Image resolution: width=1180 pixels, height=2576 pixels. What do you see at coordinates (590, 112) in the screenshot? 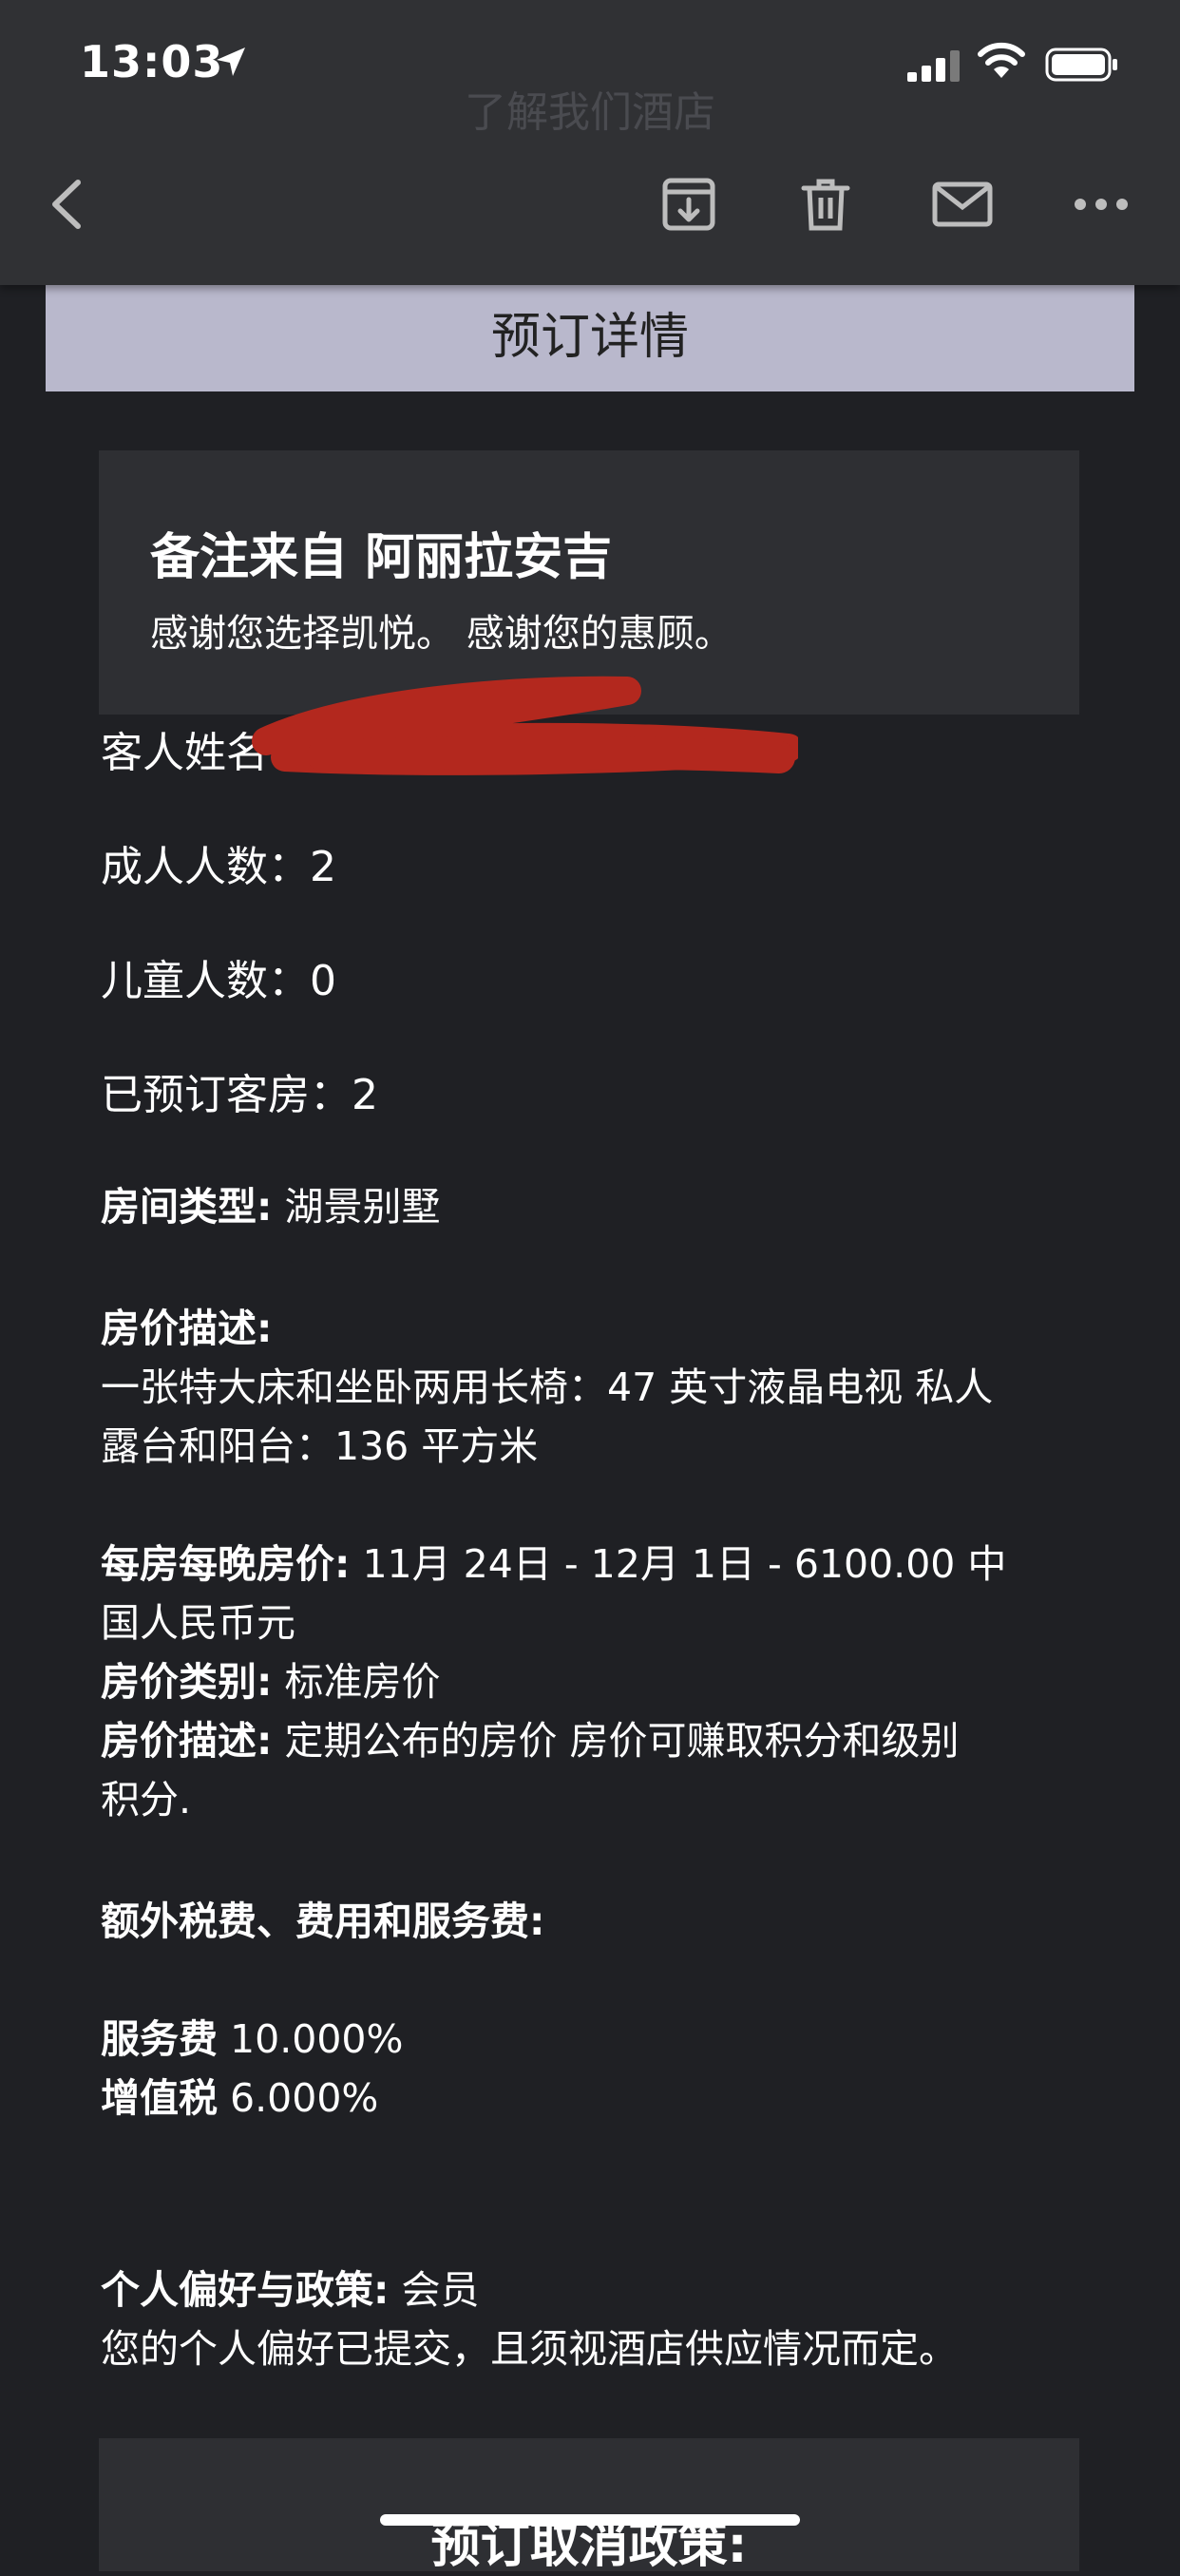
I see `ghost-email-title: 了解我们酒店` at bounding box center [590, 112].